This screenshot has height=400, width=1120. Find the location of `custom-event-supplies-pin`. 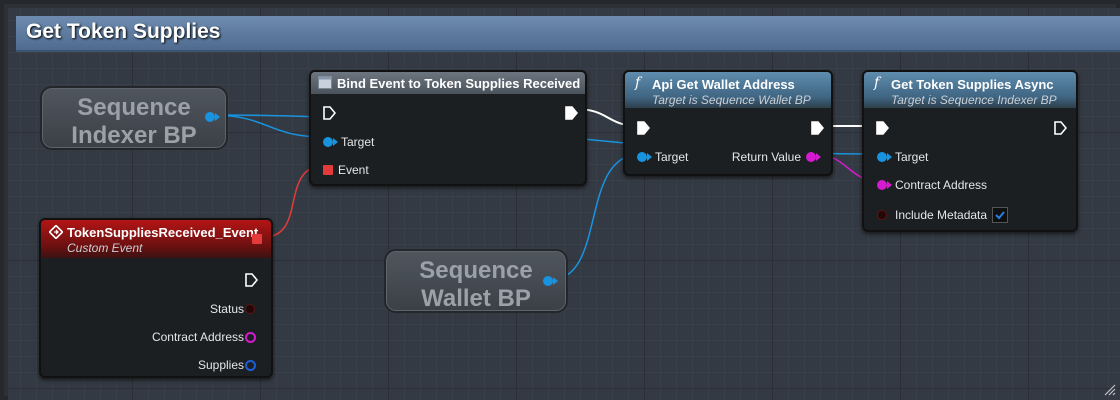

custom-event-supplies-pin is located at coordinates (250, 365).